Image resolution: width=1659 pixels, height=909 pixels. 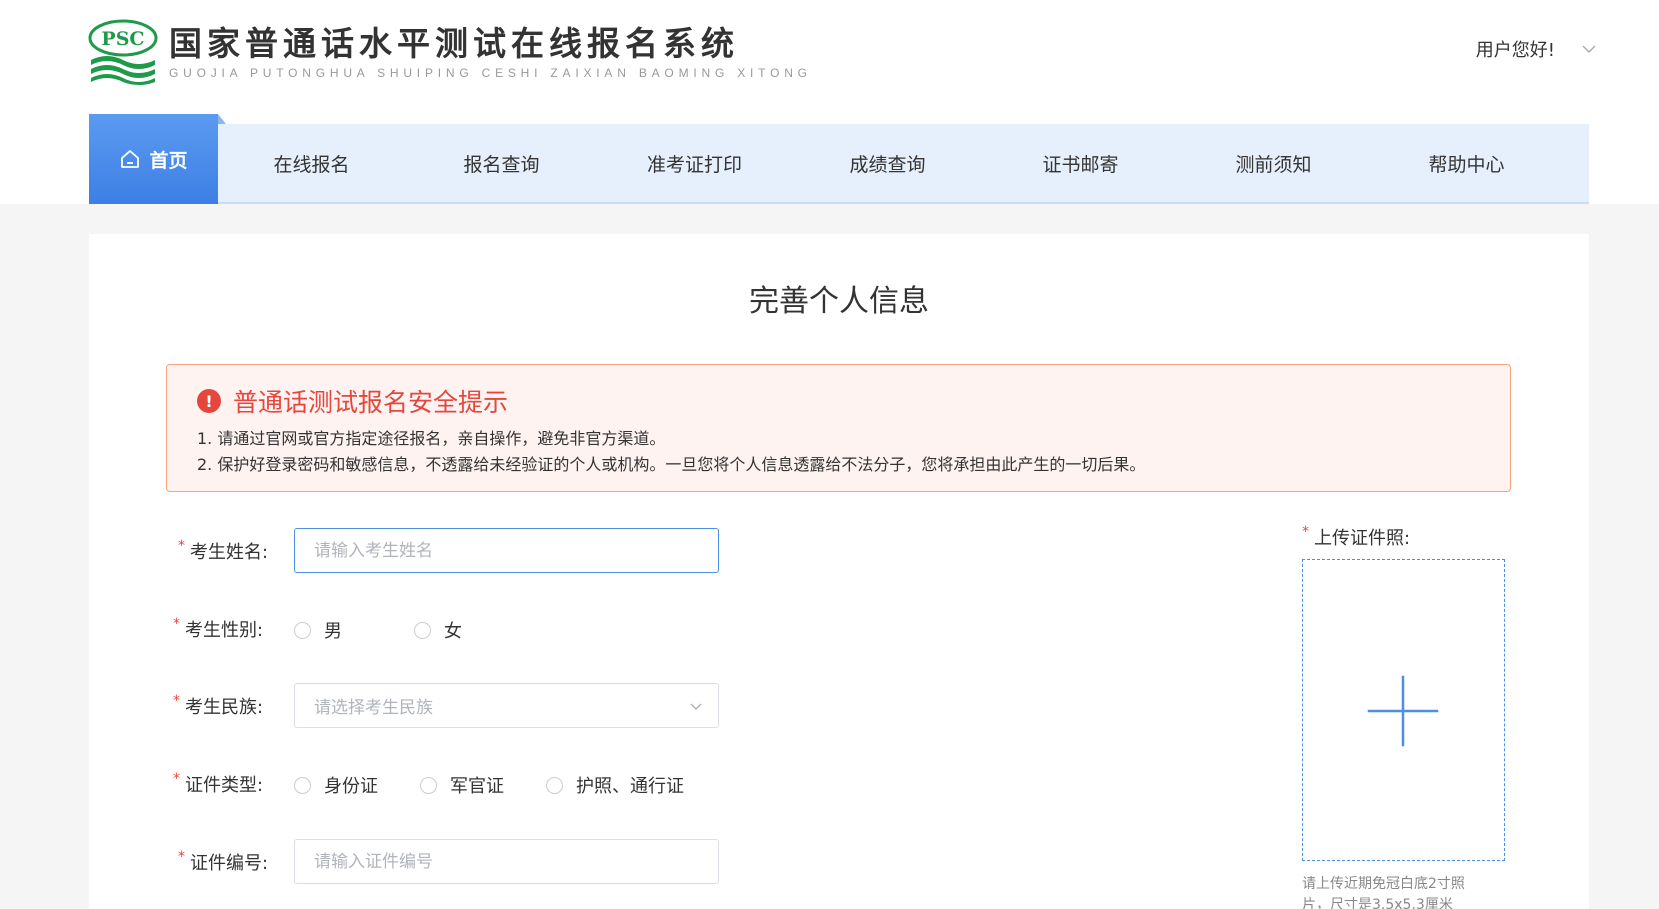 I want to click on gender-label: * 考生性别:, so click(x=218, y=628).